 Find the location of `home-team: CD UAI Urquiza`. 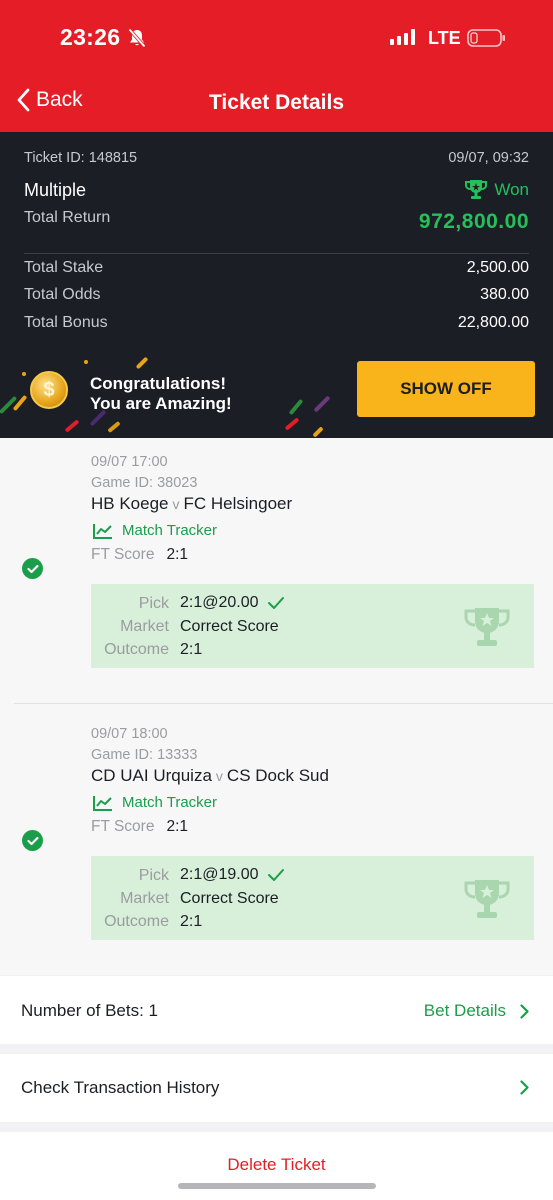

home-team: CD UAI Urquiza is located at coordinates (151, 775).